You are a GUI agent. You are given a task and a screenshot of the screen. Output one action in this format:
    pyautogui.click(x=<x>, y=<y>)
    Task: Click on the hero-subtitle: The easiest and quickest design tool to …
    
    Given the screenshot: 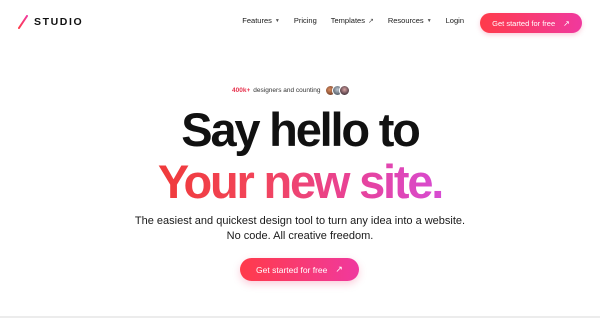 What is the action you would take?
    pyautogui.click(x=300, y=229)
    